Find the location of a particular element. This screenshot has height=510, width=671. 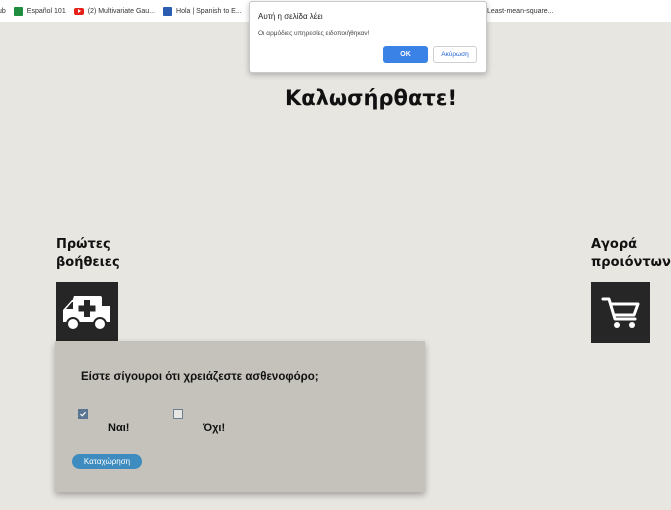

classroom-icon is located at coordinates (18, 11).